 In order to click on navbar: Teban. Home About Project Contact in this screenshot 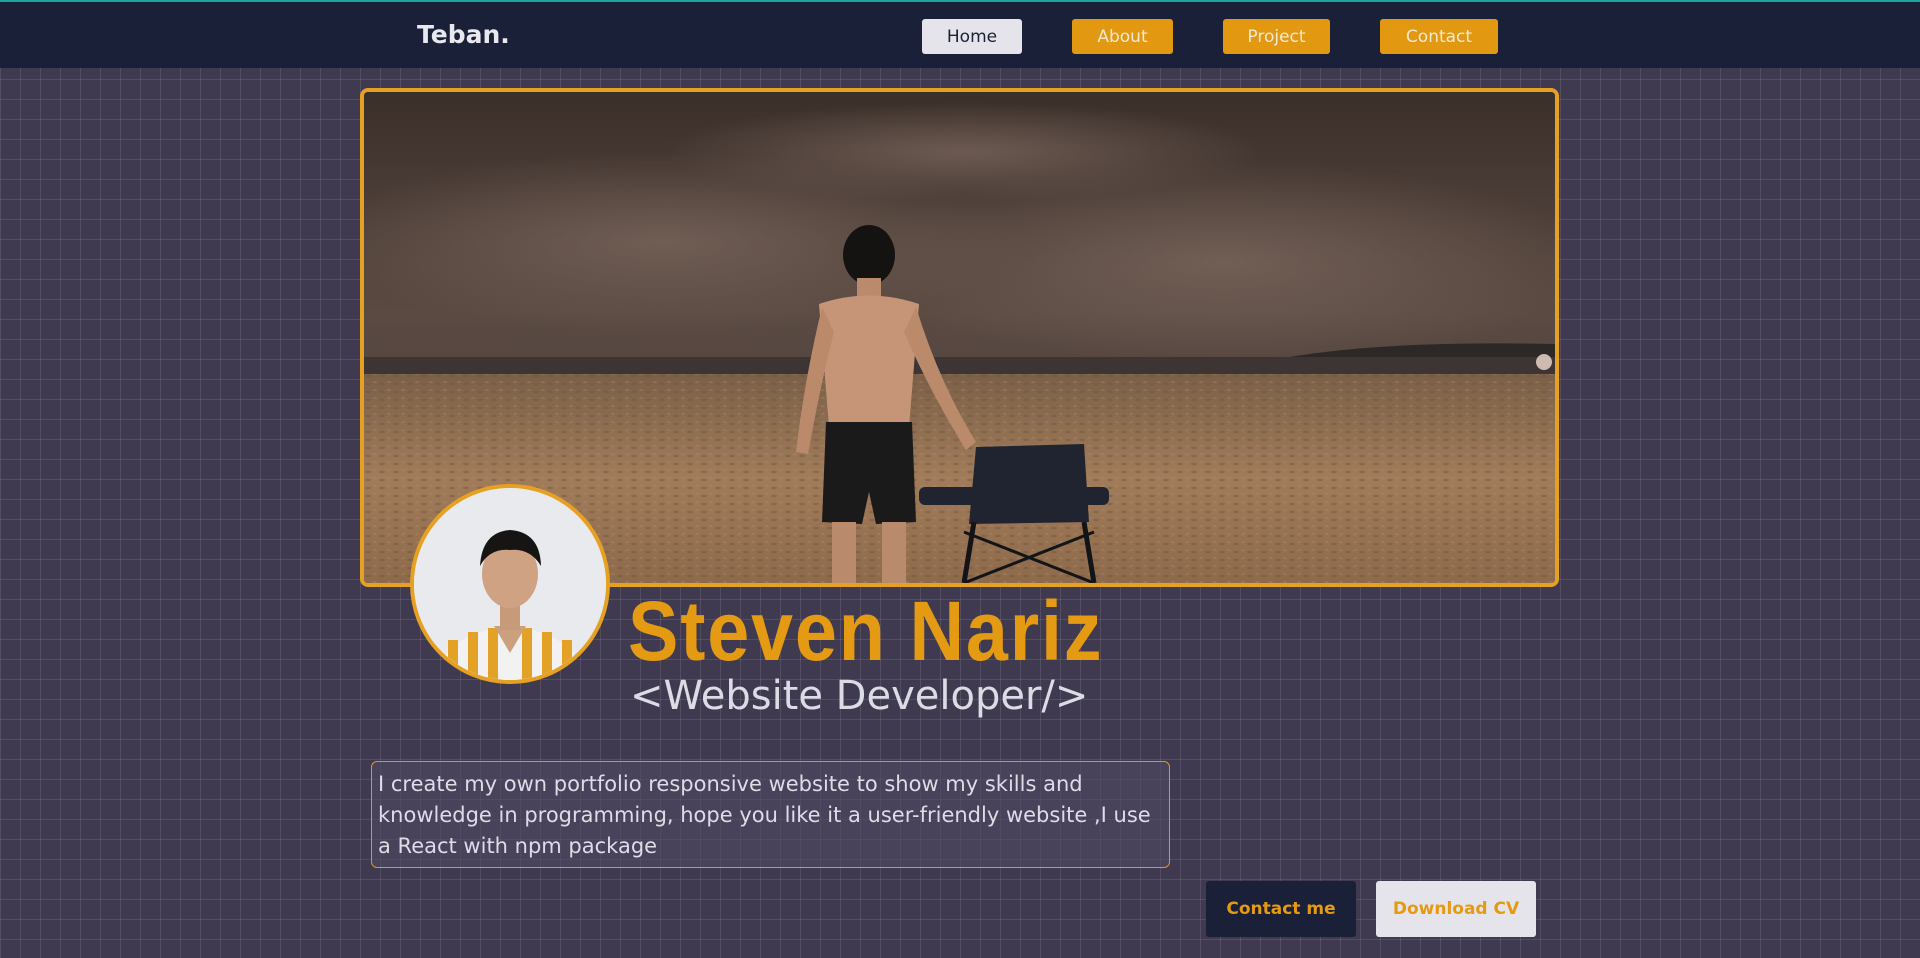, I will do `click(960, 34)`.